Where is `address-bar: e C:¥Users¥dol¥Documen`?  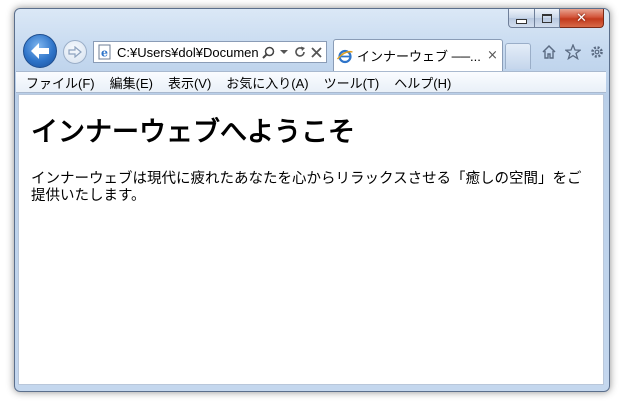 address-bar: e C:¥Users¥dol¥Documen is located at coordinates (210, 52).